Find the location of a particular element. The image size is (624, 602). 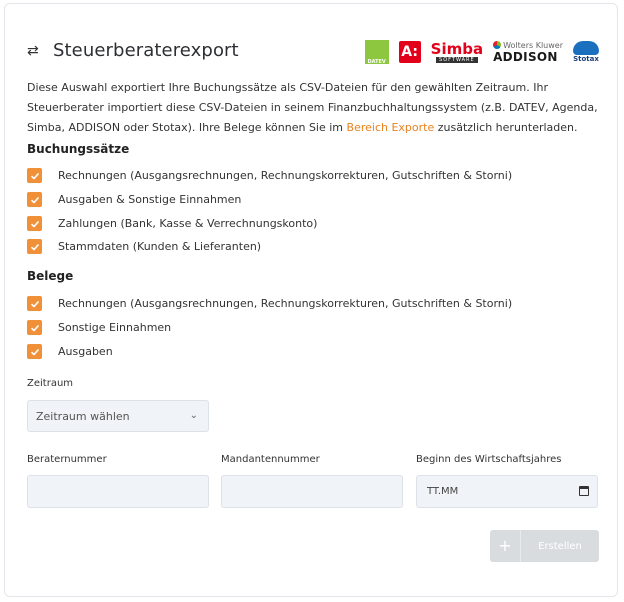

bereich-exporte-link: Bereich Exporte is located at coordinates (391, 127).